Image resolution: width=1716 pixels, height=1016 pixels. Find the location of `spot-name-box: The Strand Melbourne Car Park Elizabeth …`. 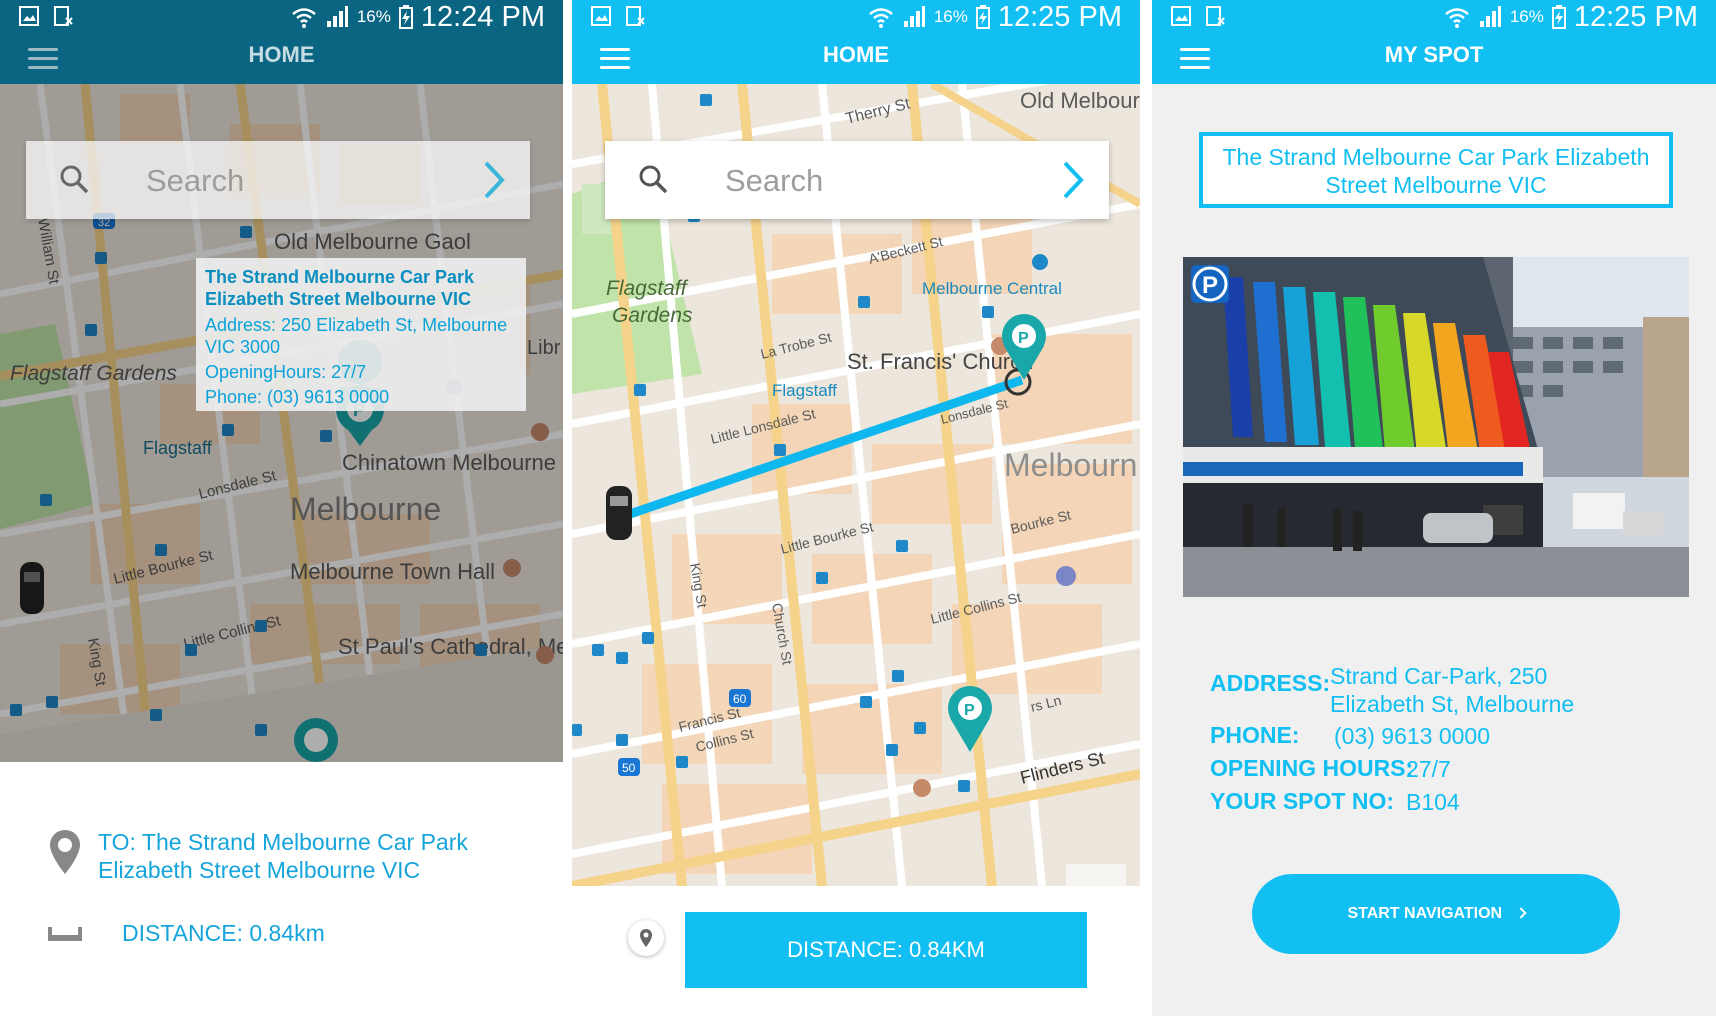

spot-name-box: The Strand Melbourne Car Park Elizabeth … is located at coordinates (1436, 170).